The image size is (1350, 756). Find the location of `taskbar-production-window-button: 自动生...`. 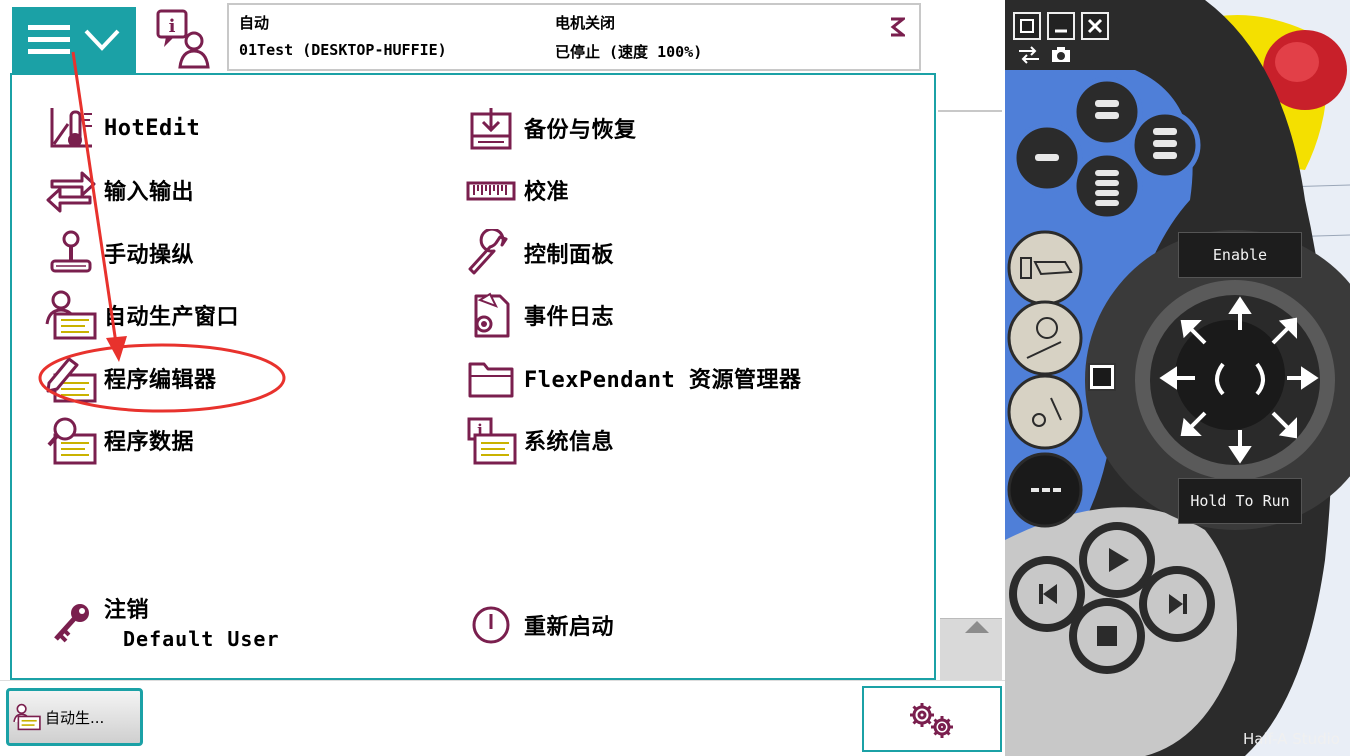

taskbar-production-window-button: 自动生... is located at coordinates (74, 717).